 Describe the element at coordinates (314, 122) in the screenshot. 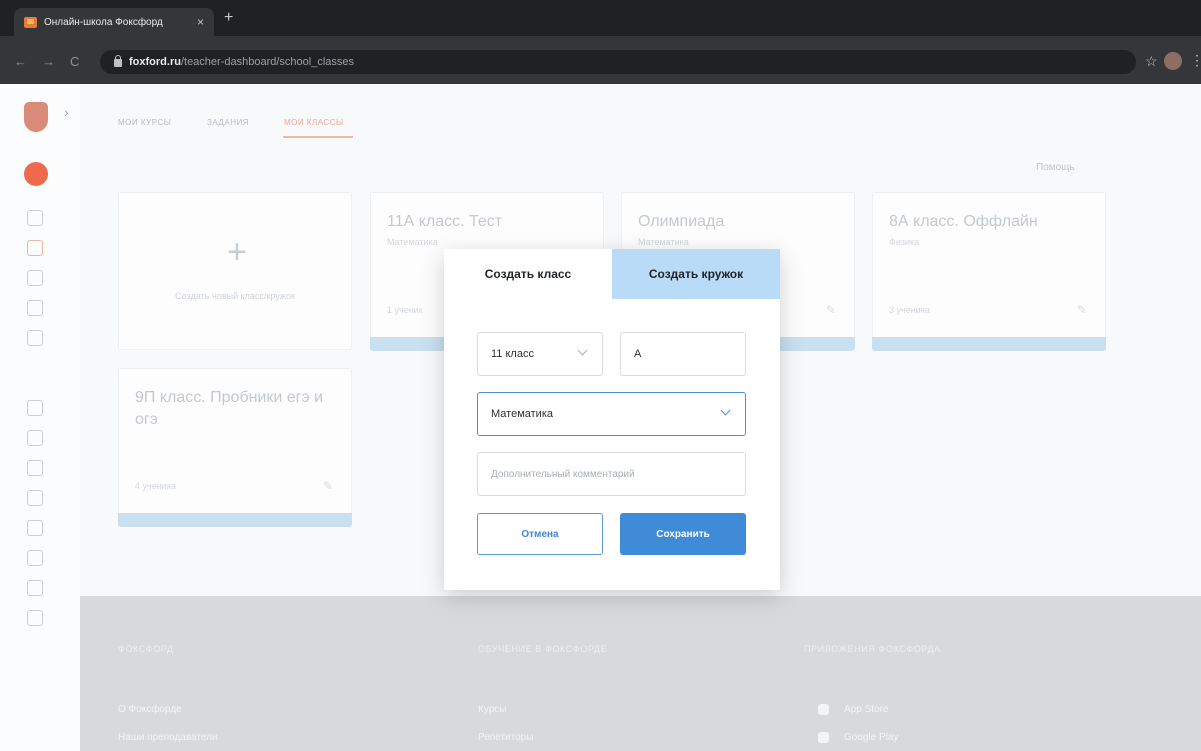

I see `tab-my-classes: МОИ КЛАССЫ` at that location.